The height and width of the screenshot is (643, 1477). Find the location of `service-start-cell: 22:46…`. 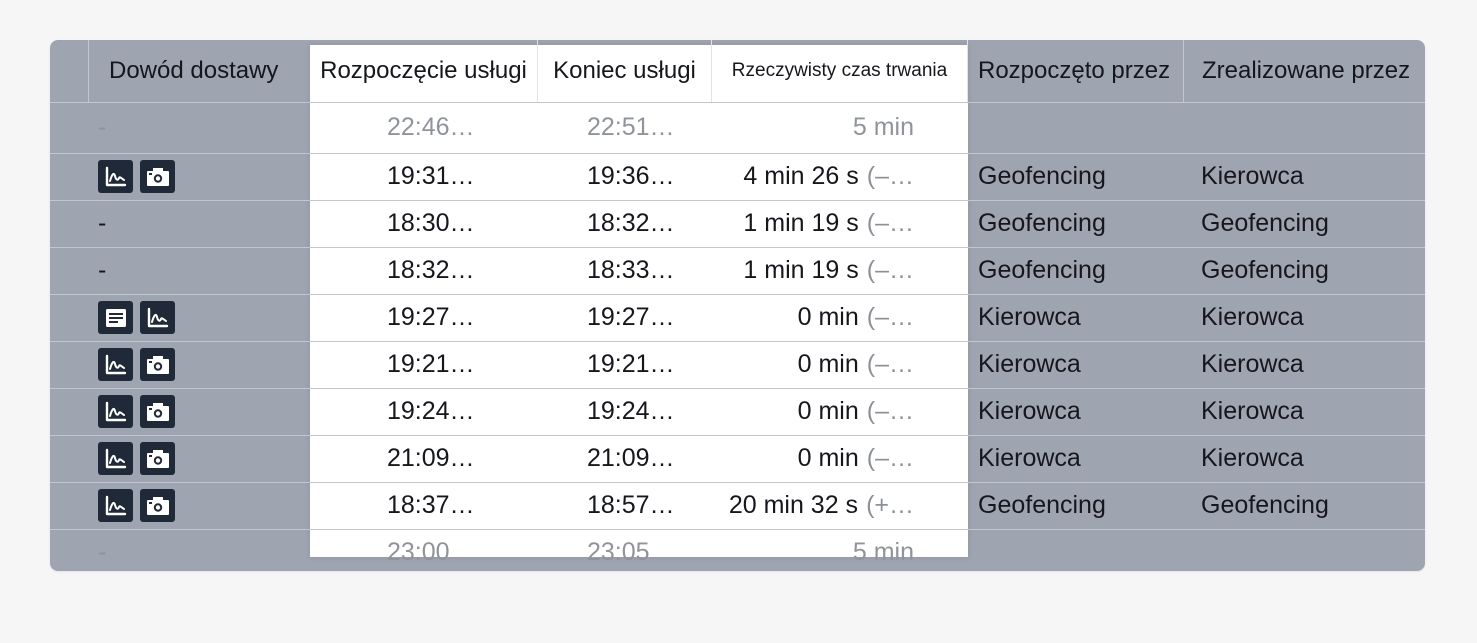

service-start-cell: 22:46… is located at coordinates (431, 127).